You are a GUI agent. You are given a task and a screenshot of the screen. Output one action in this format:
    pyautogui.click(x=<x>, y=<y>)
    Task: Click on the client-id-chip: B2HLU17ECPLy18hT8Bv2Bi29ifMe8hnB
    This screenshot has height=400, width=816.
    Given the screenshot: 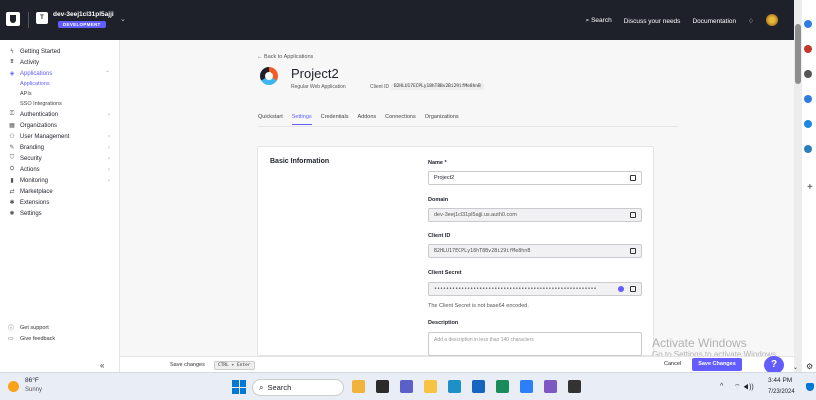 What is the action you would take?
    pyautogui.click(x=437, y=86)
    